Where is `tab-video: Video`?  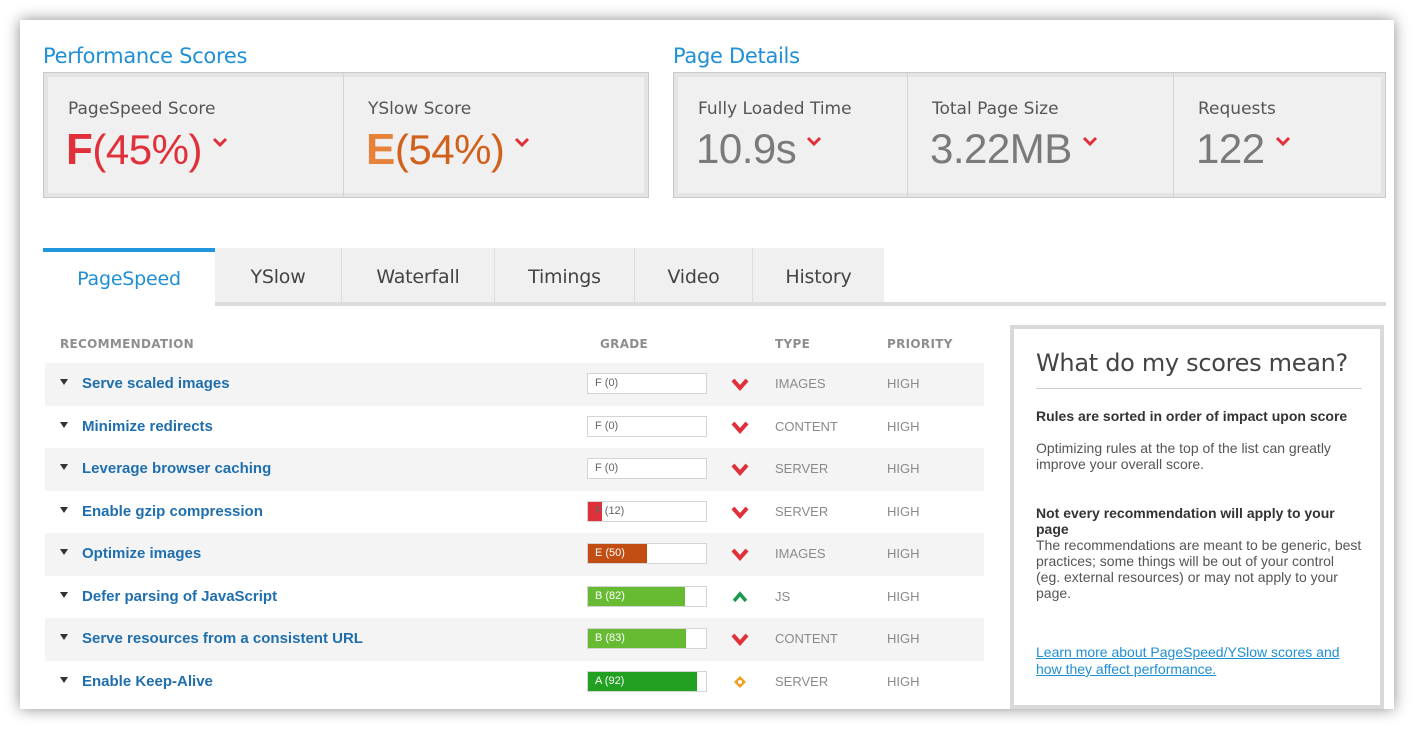
tab-video: Video is located at coordinates (693, 277).